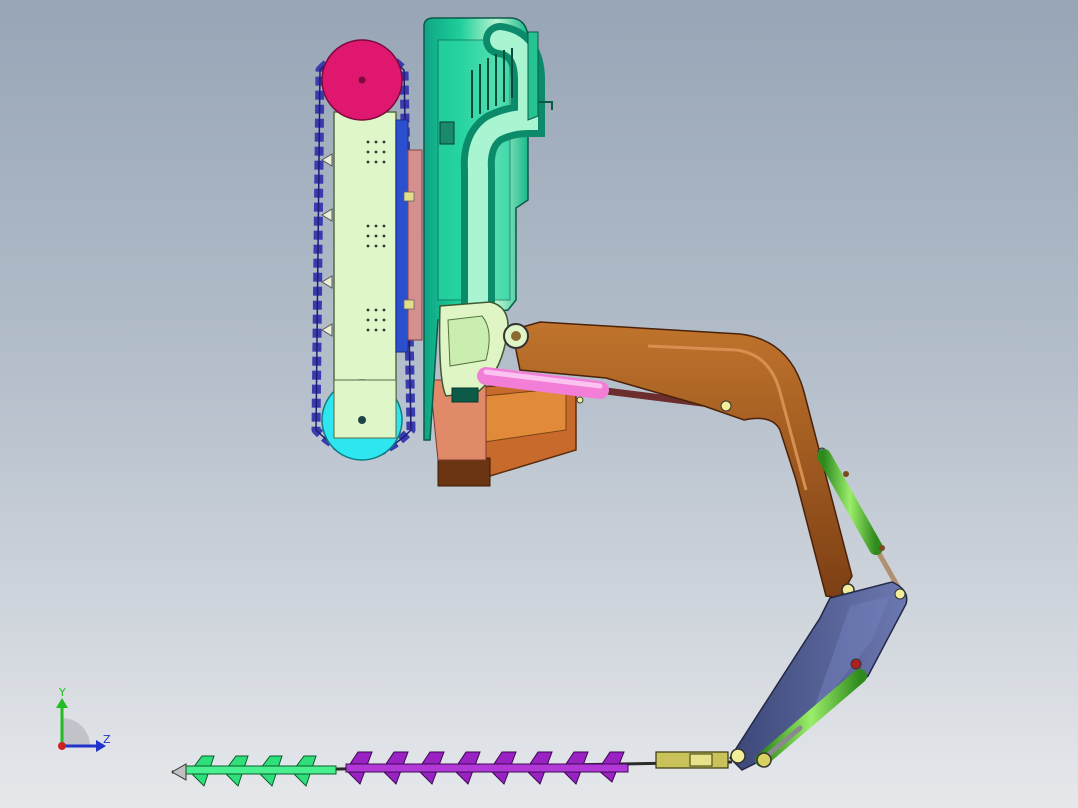 This screenshot has height=808, width=1078. What do you see at coordinates (447, 133) in the screenshot?
I see `manufacturer-badge-icon` at bounding box center [447, 133].